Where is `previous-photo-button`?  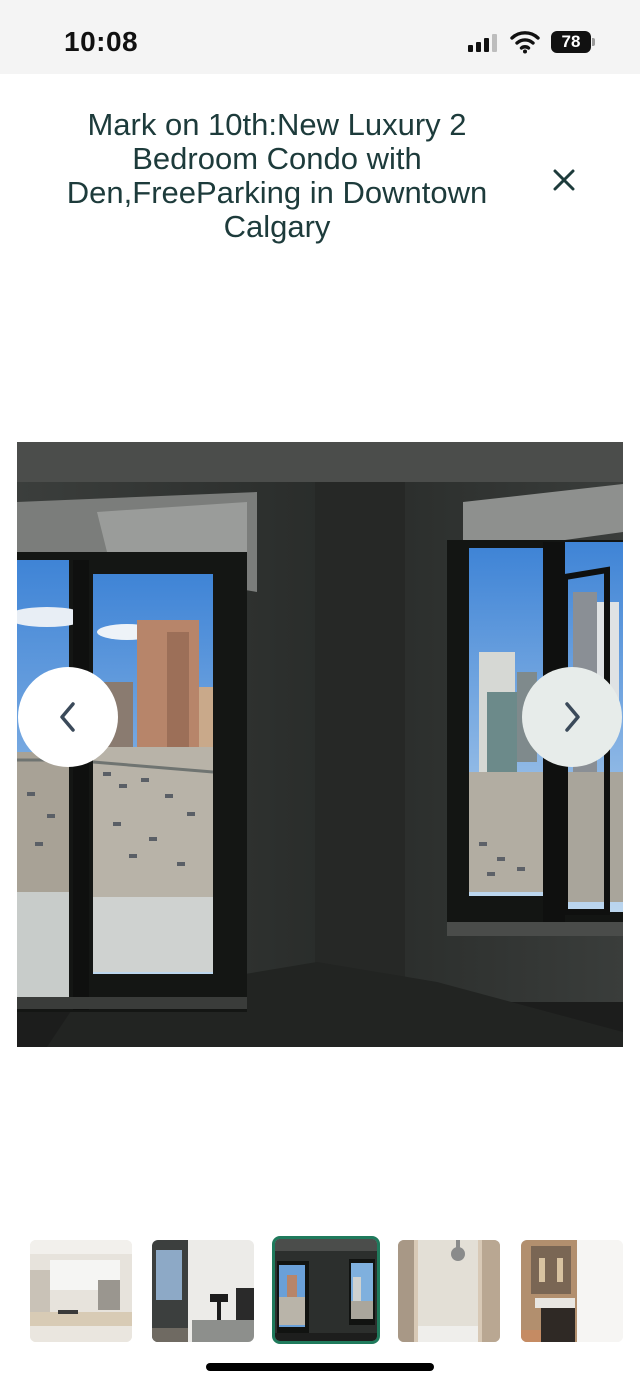
previous-photo-button is located at coordinates (68, 717).